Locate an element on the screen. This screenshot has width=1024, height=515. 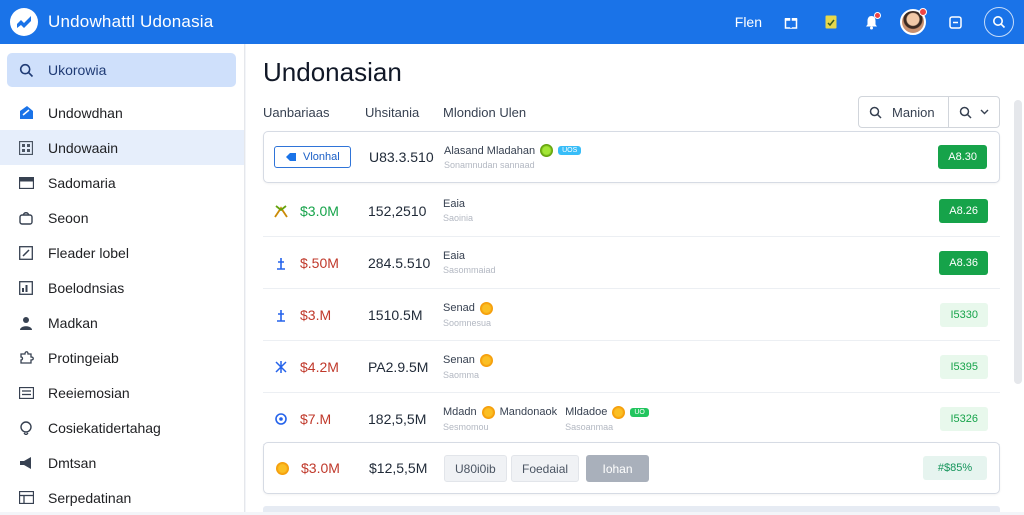
sidebar-item-label: Sadomaria is located at coordinates (82, 182).